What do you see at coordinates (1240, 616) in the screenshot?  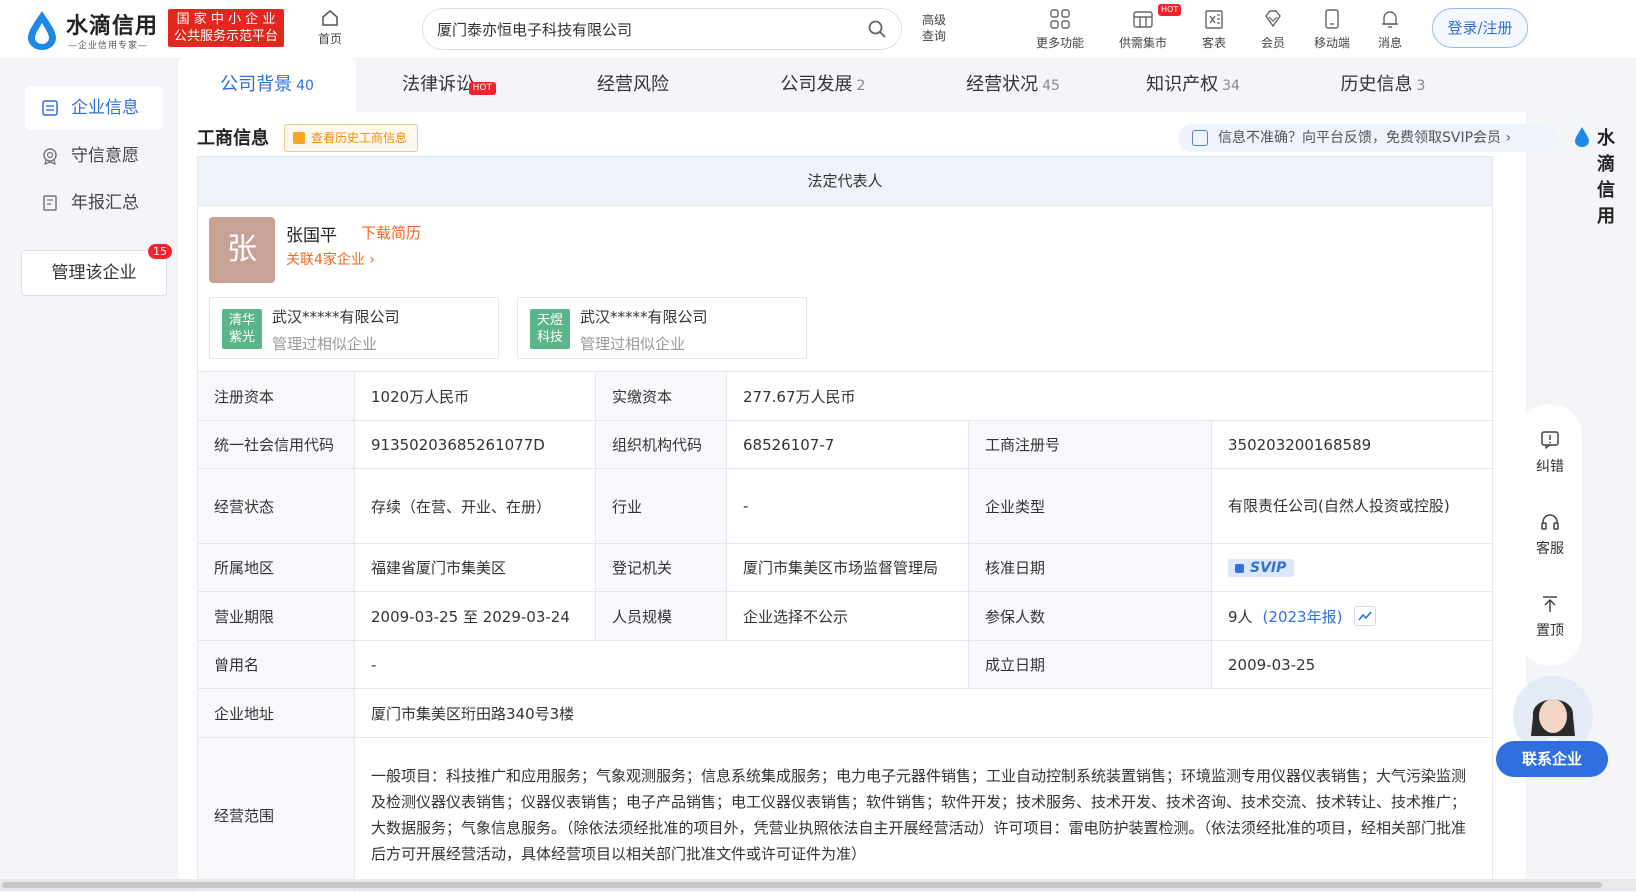 I see `insured-count: 9人` at bounding box center [1240, 616].